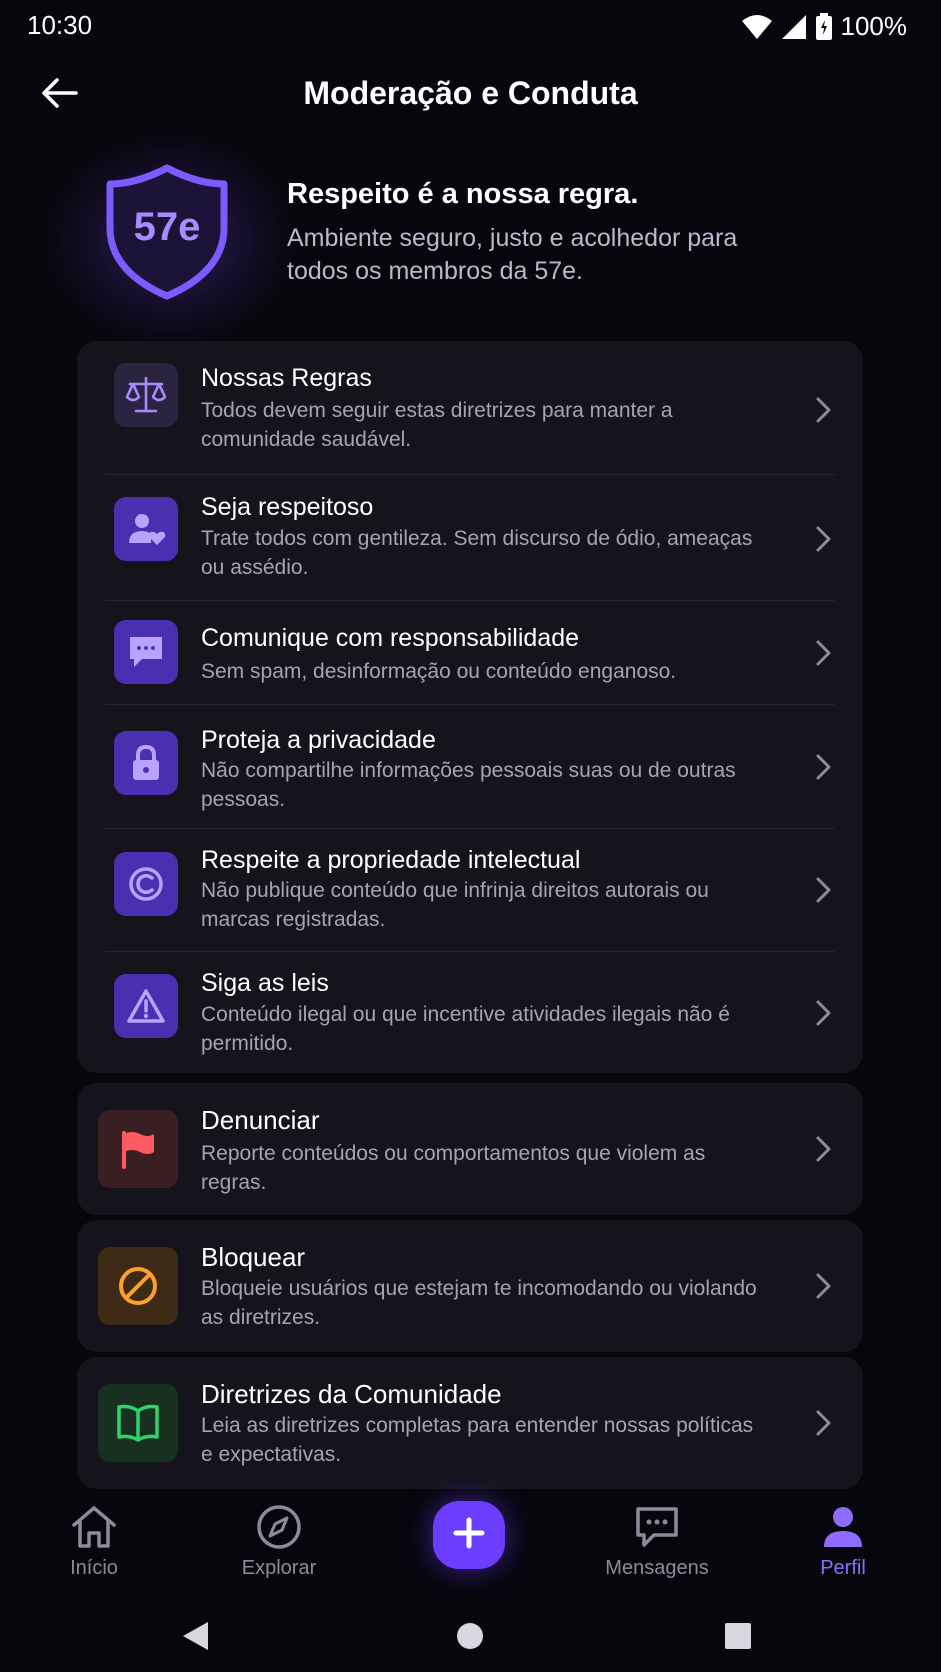  I want to click on circle-home-icon, so click(470, 1636).